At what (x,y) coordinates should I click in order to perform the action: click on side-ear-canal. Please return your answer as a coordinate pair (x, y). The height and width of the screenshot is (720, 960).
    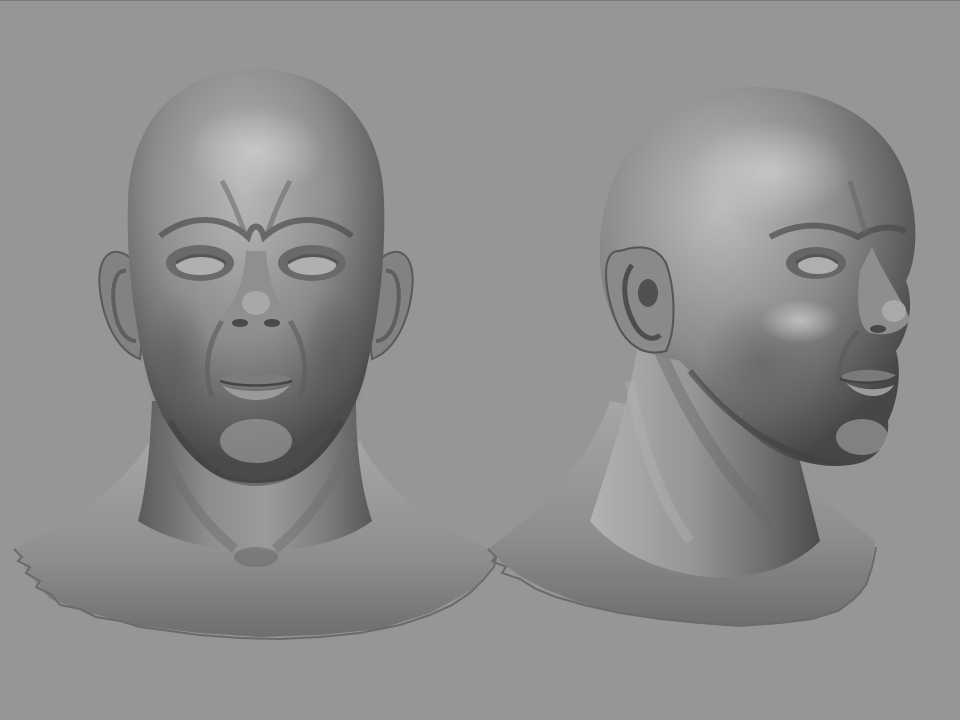
    Looking at the image, I should click on (648, 293).